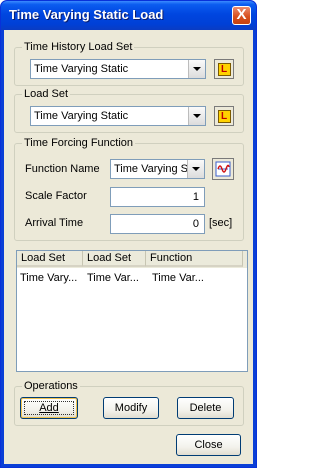 The height and width of the screenshot is (468, 320). What do you see at coordinates (157, 224) in the screenshot?
I see `arrival-time-input: 0` at bounding box center [157, 224].